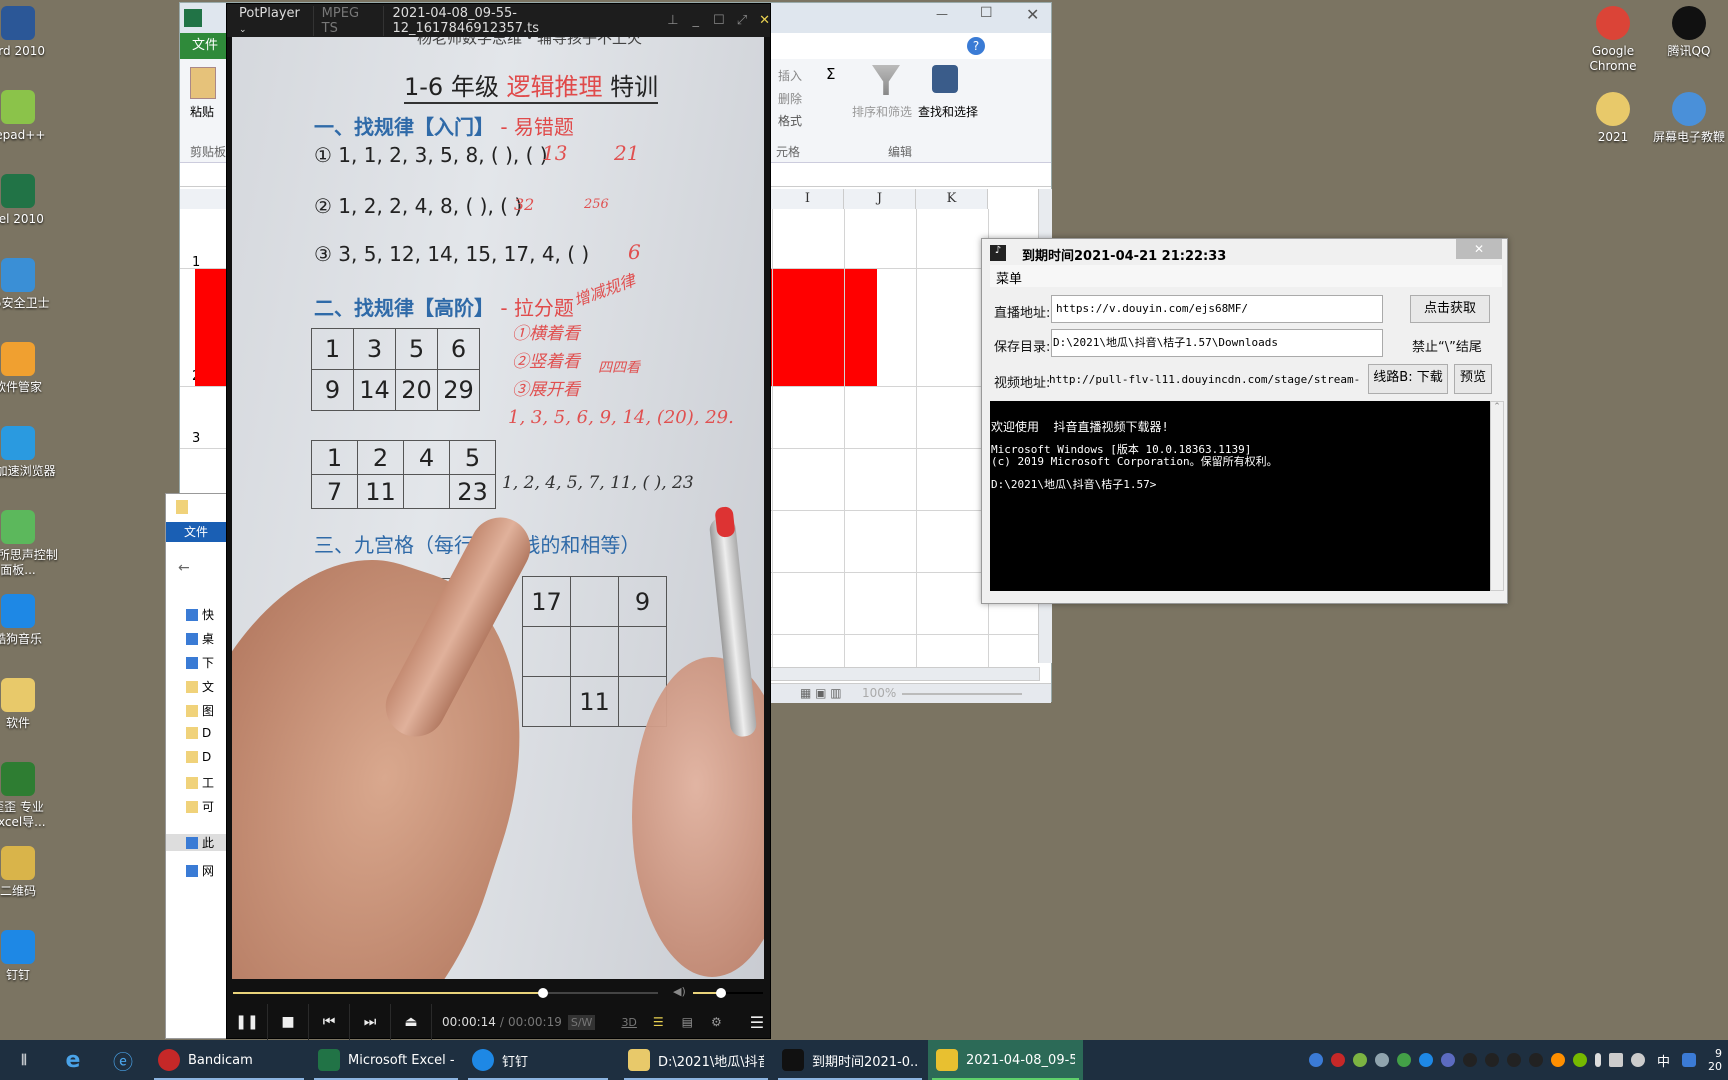 Image resolution: width=1728 pixels, height=1080 pixels. I want to click on desktop-icon: 2021, so click(1613, 118).